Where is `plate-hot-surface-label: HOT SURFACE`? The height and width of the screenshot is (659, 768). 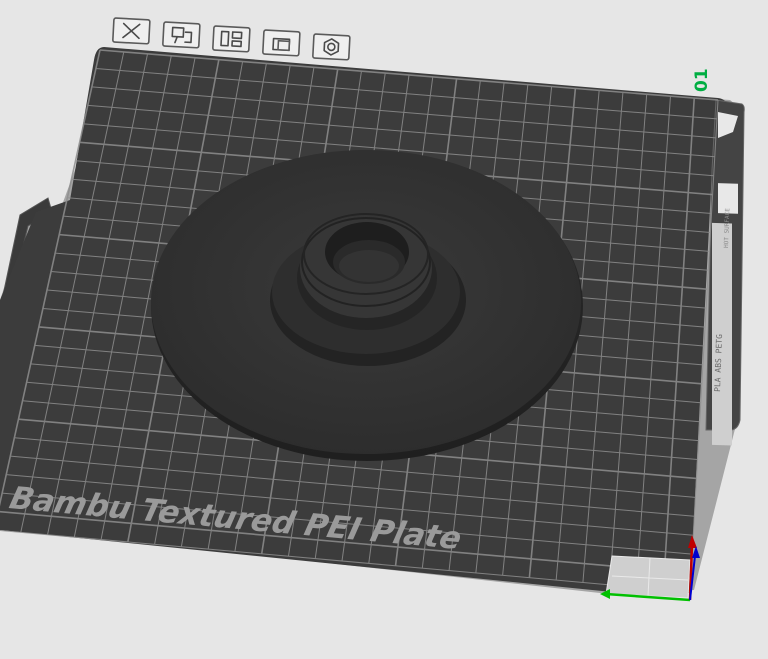
plate-hot-surface-label: HOT SURFACE is located at coordinates (727, 228).